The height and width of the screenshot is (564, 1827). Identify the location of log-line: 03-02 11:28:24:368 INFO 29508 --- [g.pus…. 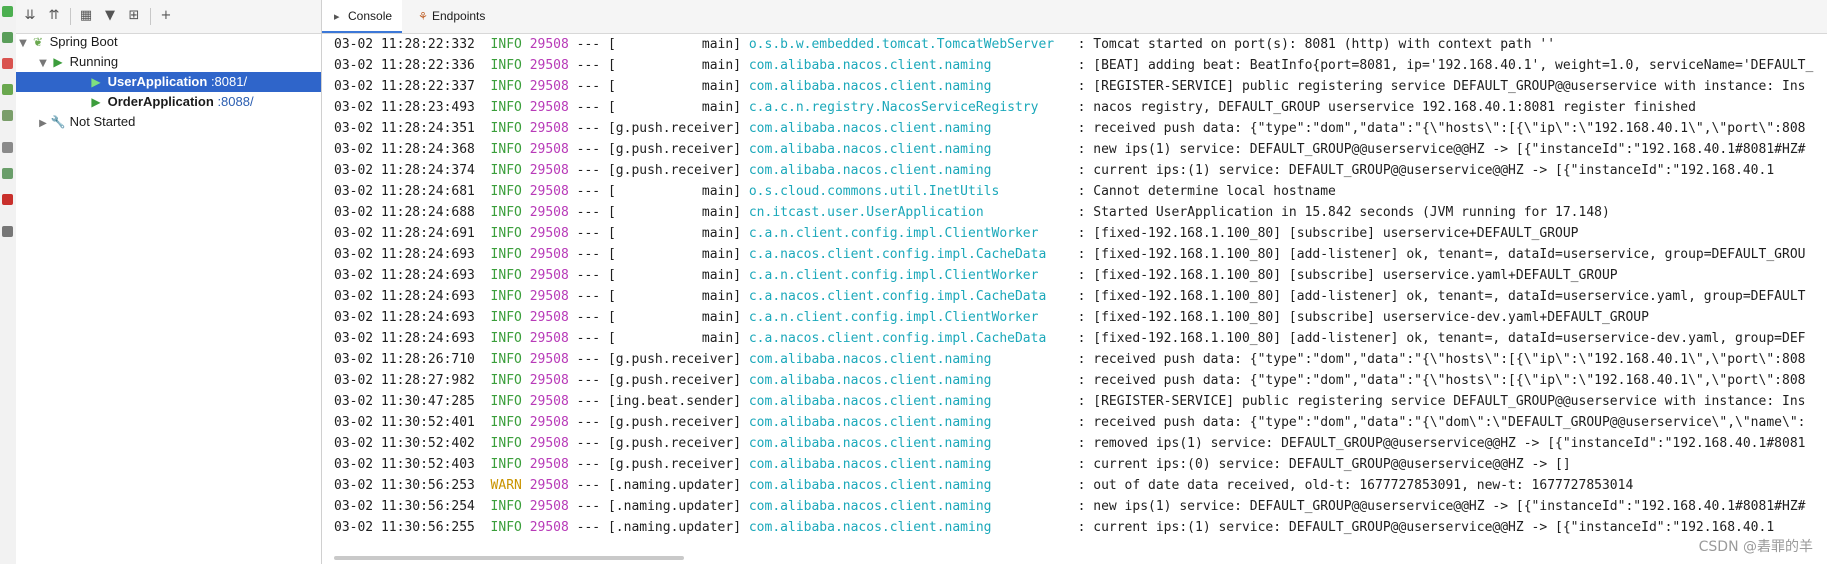
(1080, 149).